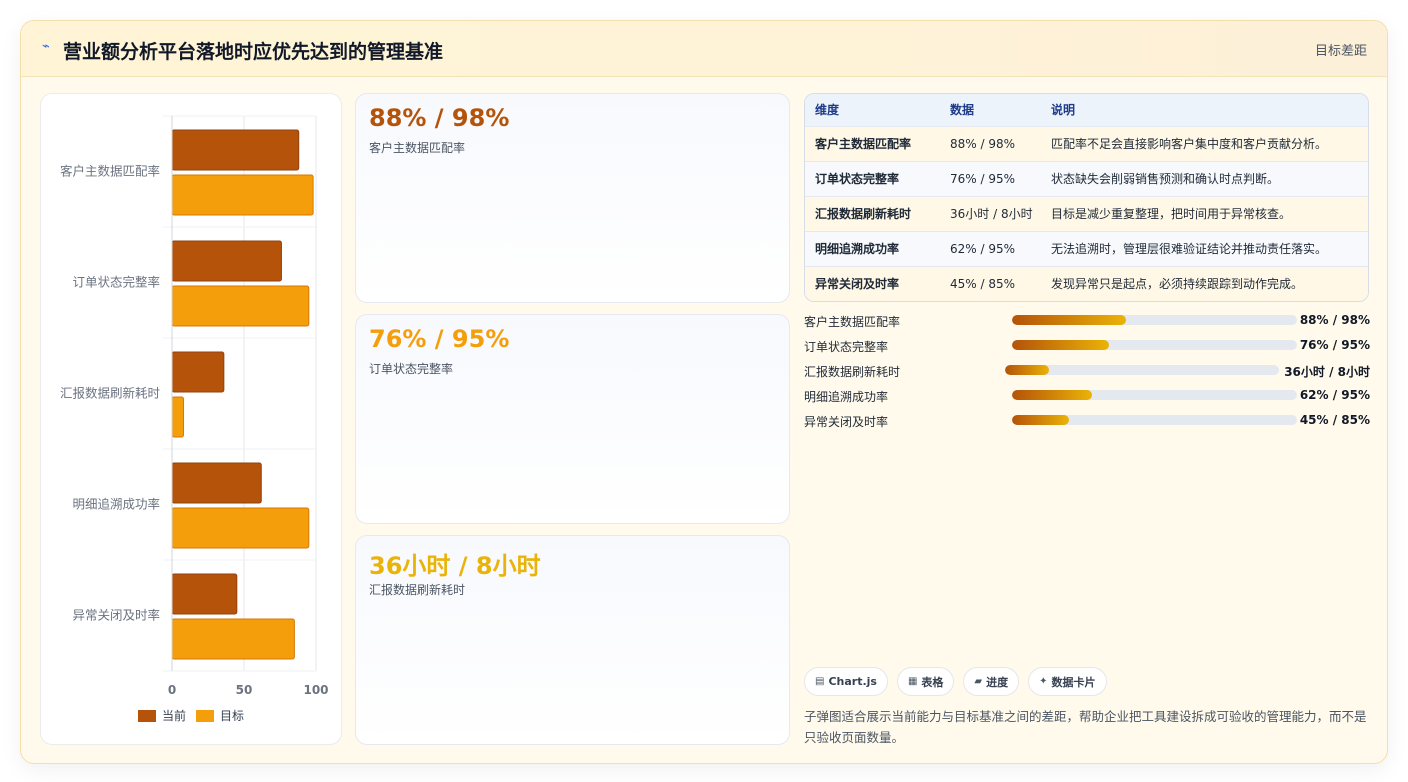 This screenshot has height=782, width=1408. I want to click on table-cell: 明细追溯成功率, so click(857, 249).